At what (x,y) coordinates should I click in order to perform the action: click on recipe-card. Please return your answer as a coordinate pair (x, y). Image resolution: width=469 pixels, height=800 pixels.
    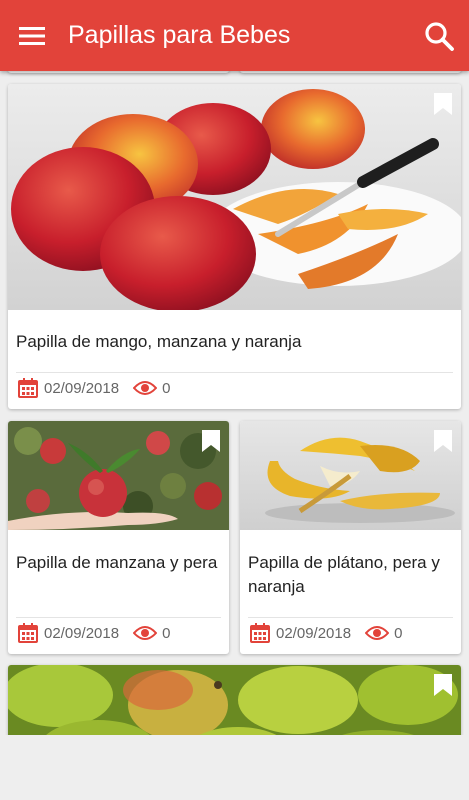
    Looking at the image, I should click on (234, 700).